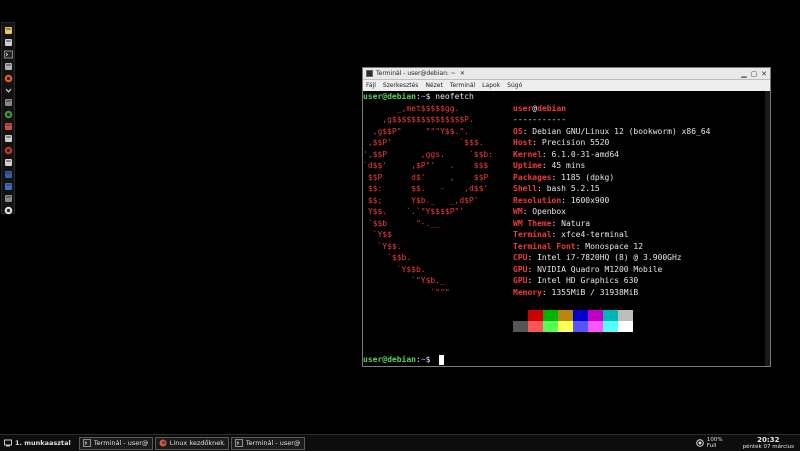  Describe the element at coordinates (411, 108) in the screenshot. I see `ascii-logo-line: _,met$$$$$gg.` at that location.